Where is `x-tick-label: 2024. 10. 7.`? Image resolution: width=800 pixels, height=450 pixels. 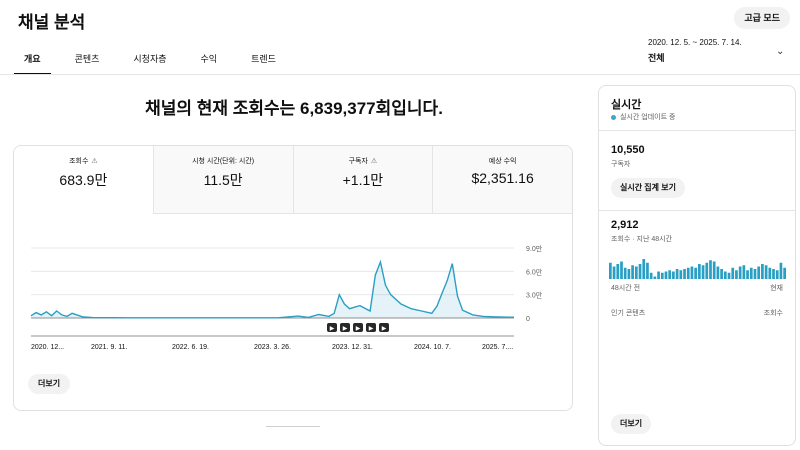 x-tick-label: 2024. 10. 7. is located at coordinates (432, 347).